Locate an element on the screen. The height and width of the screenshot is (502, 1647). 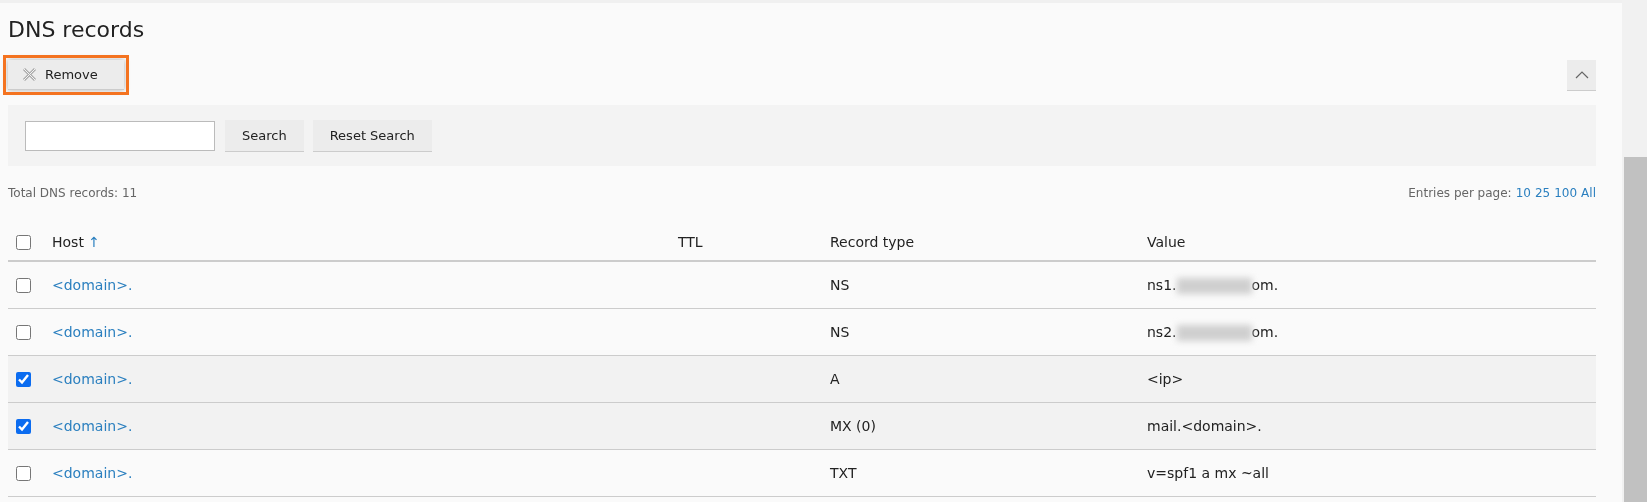
search-field is located at coordinates (120, 135).